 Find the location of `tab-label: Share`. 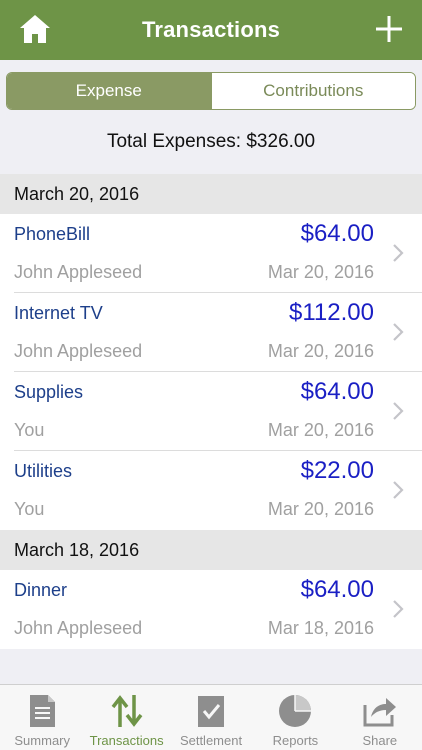

tab-label: Share is located at coordinates (380, 740).